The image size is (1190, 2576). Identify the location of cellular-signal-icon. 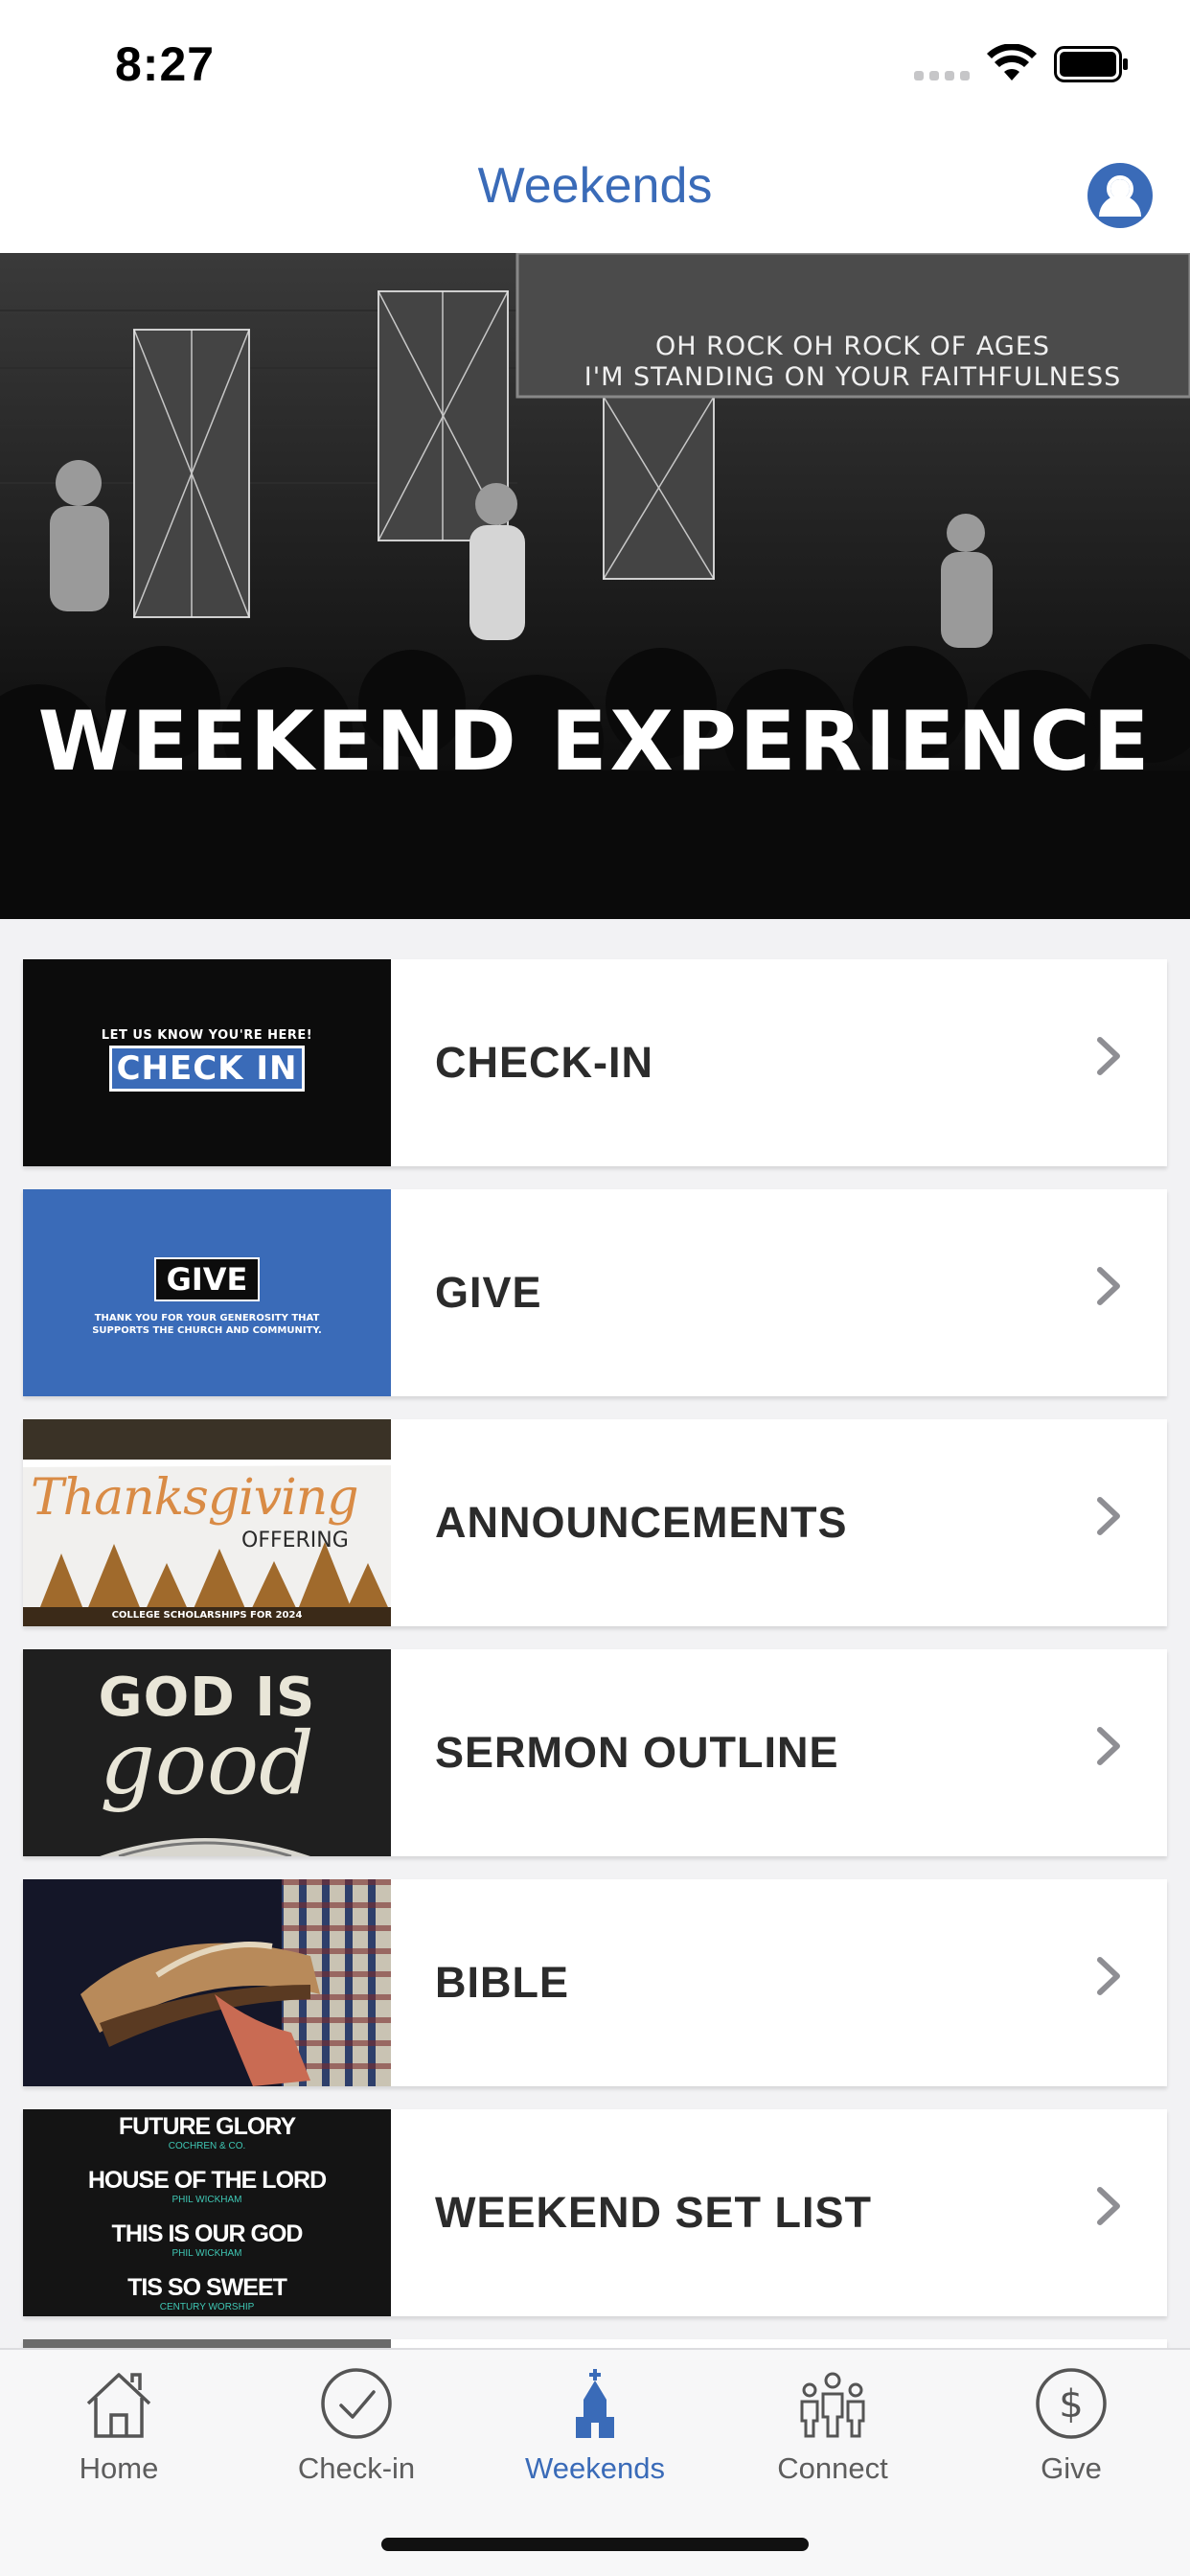
(942, 75).